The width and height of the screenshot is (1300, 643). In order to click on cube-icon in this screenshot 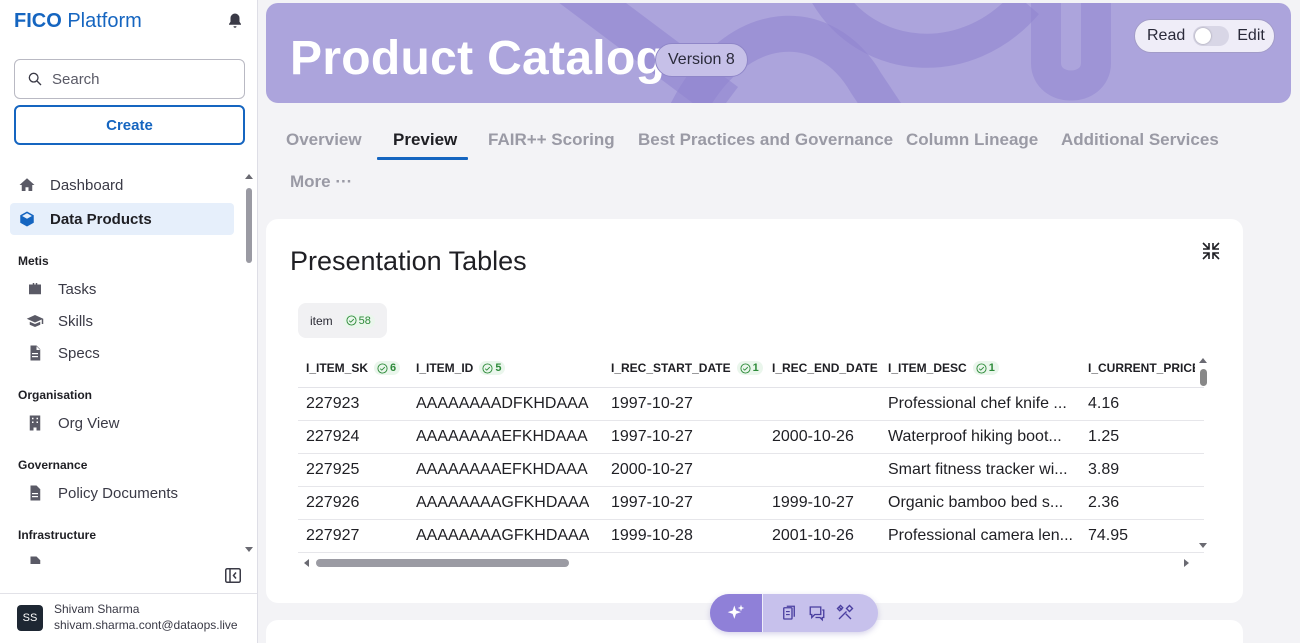, I will do `click(27, 219)`.